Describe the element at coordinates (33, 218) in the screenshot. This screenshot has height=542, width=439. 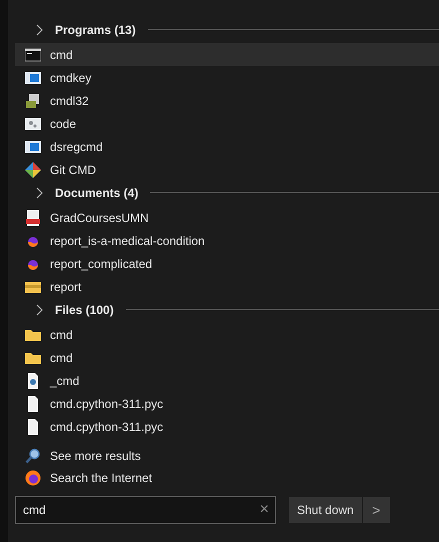
I see `pdf-icon` at that location.